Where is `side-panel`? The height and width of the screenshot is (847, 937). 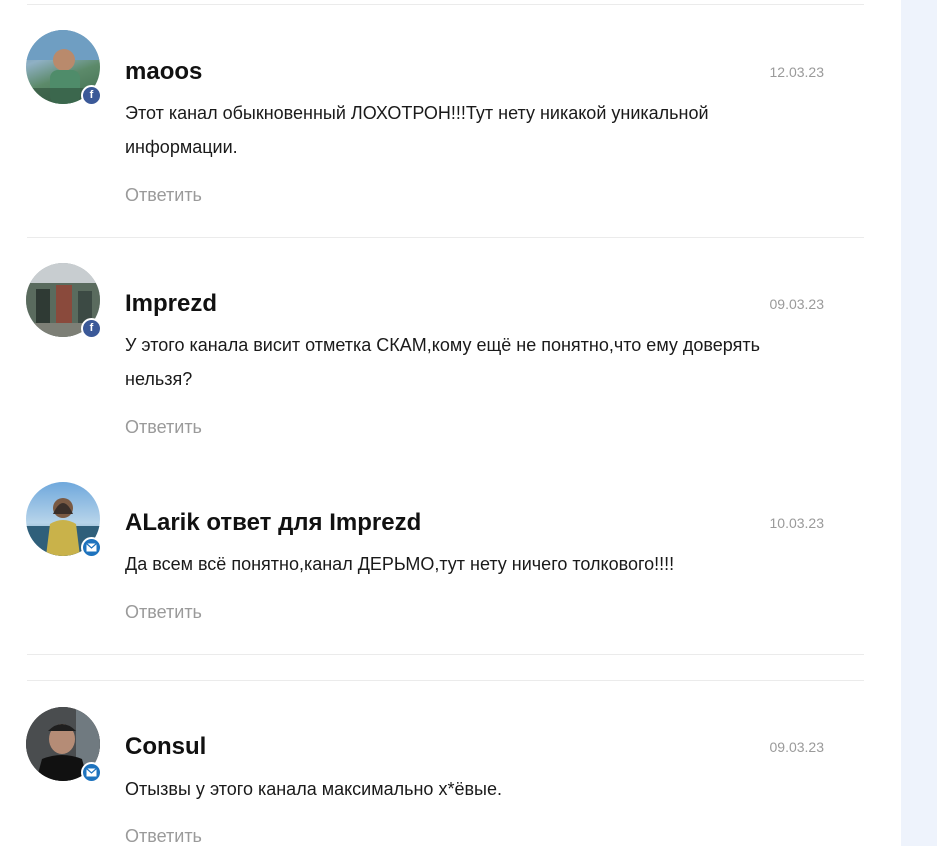
side-panel is located at coordinates (919, 423).